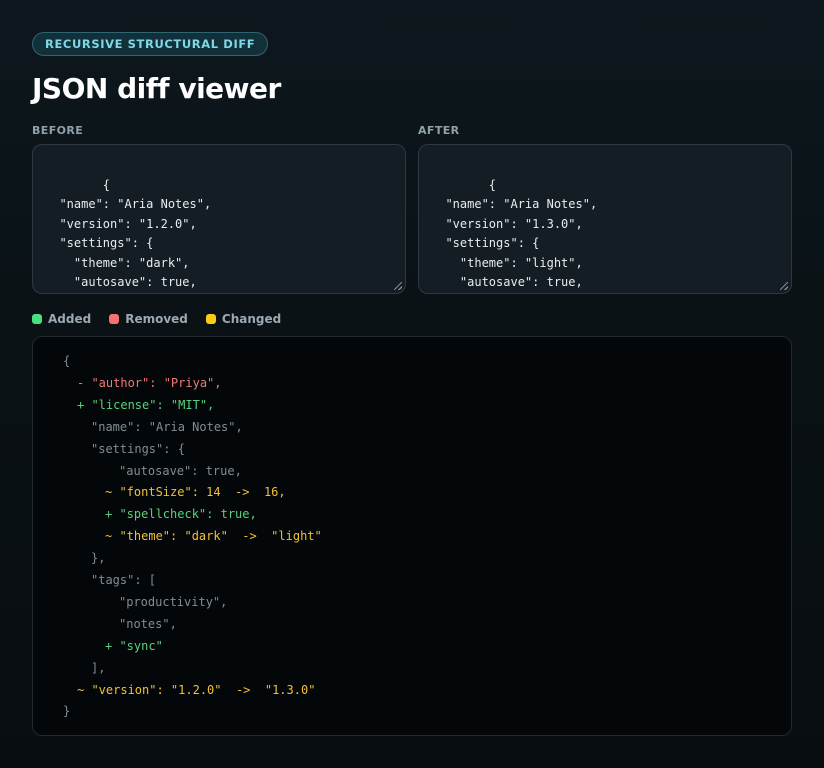  Describe the element at coordinates (146, 404) in the screenshot. I see `diff-line-added: + "license": "MIT",` at that location.